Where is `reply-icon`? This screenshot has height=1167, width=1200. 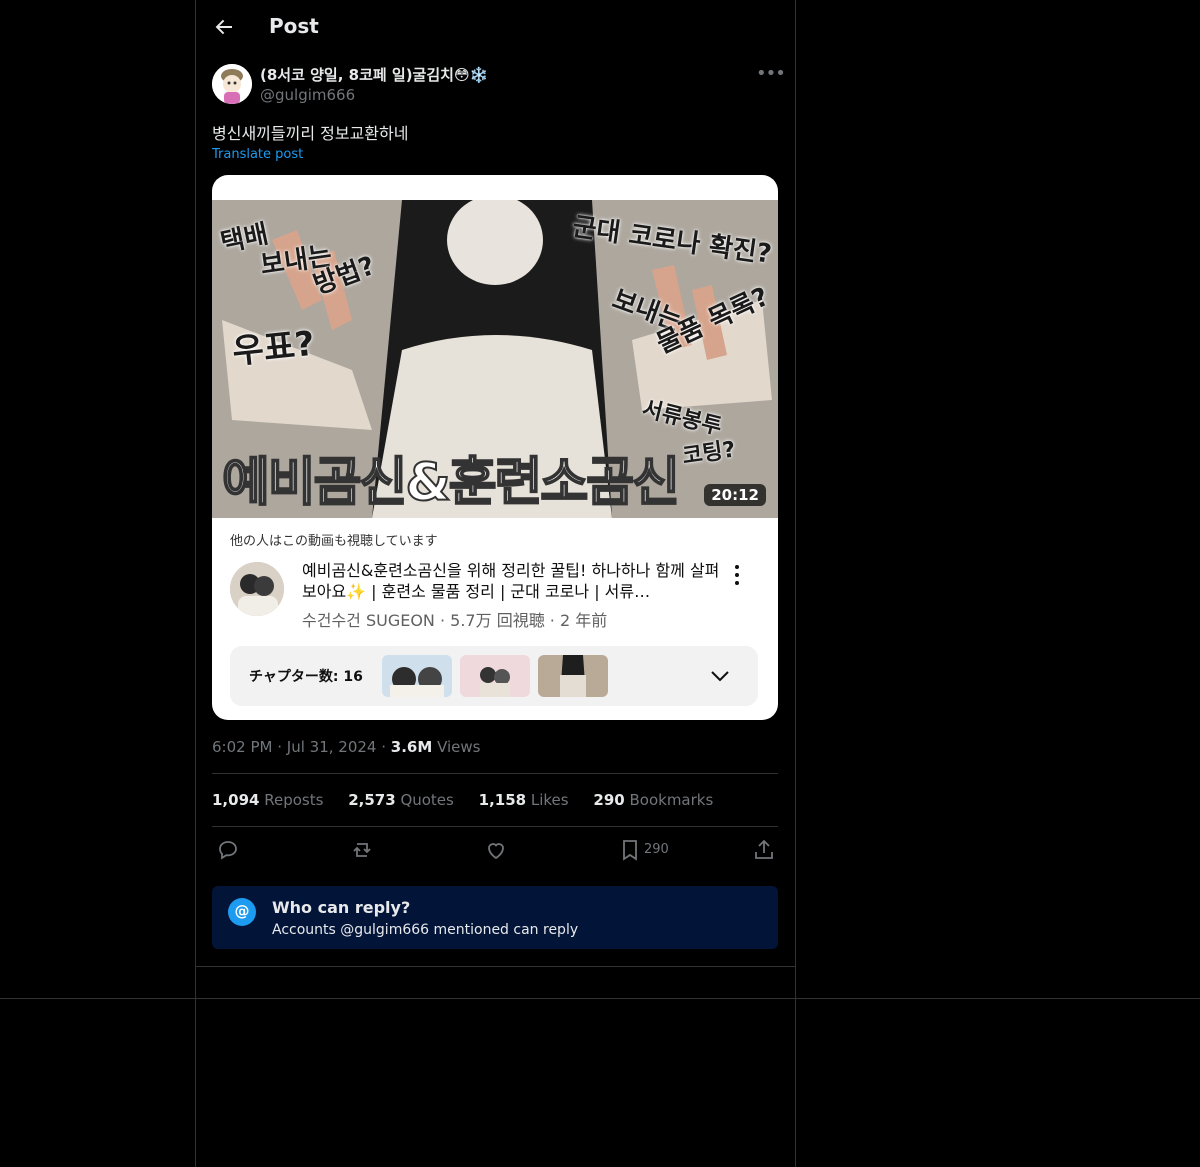 reply-icon is located at coordinates (228, 850).